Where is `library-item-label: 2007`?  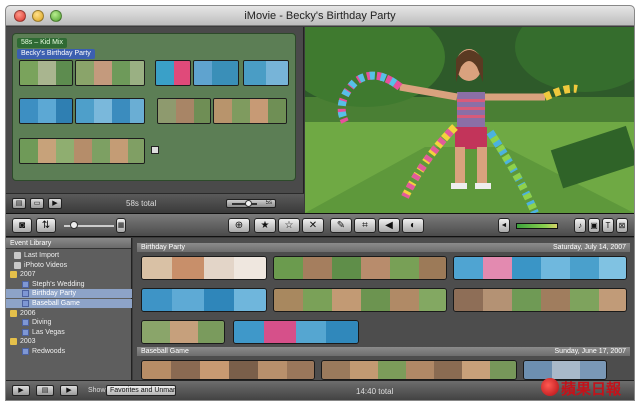 library-item-label: 2007 is located at coordinates (28, 275).